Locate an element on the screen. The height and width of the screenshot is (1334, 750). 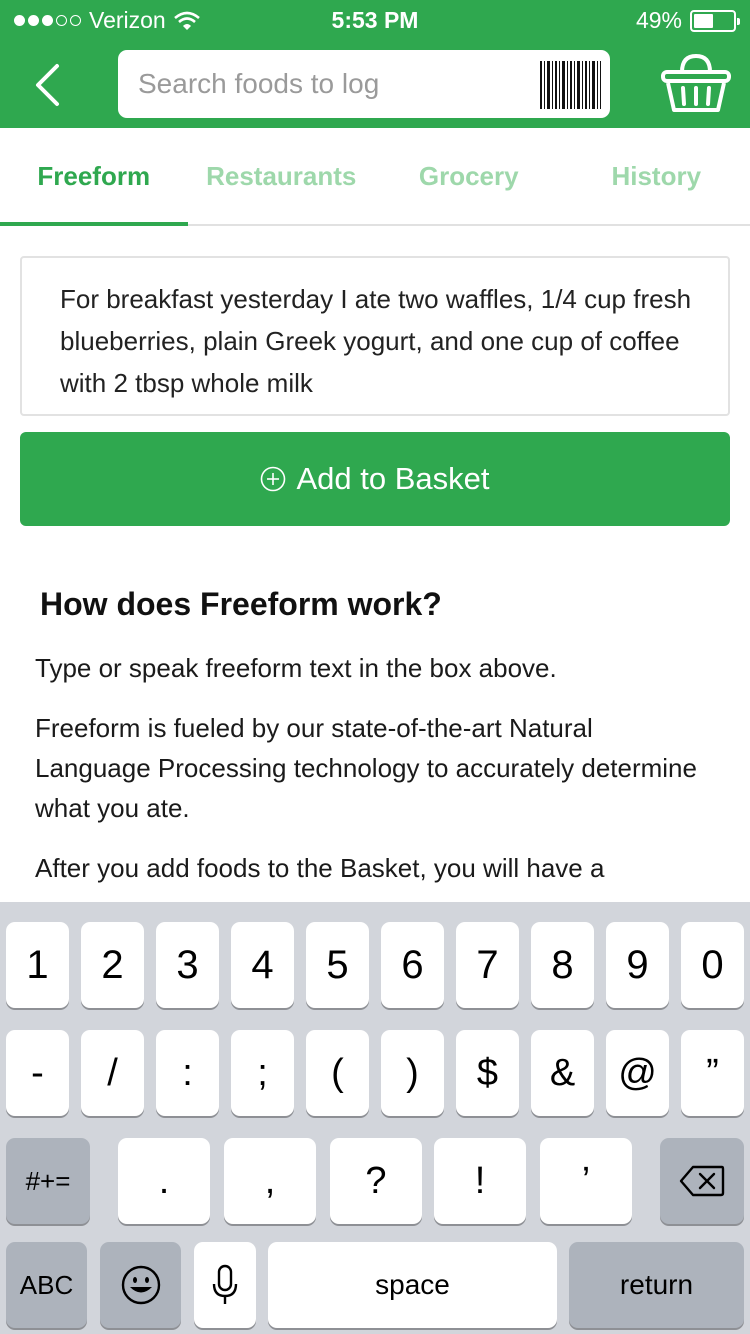
key-colon: : is located at coordinates (187, 1073).